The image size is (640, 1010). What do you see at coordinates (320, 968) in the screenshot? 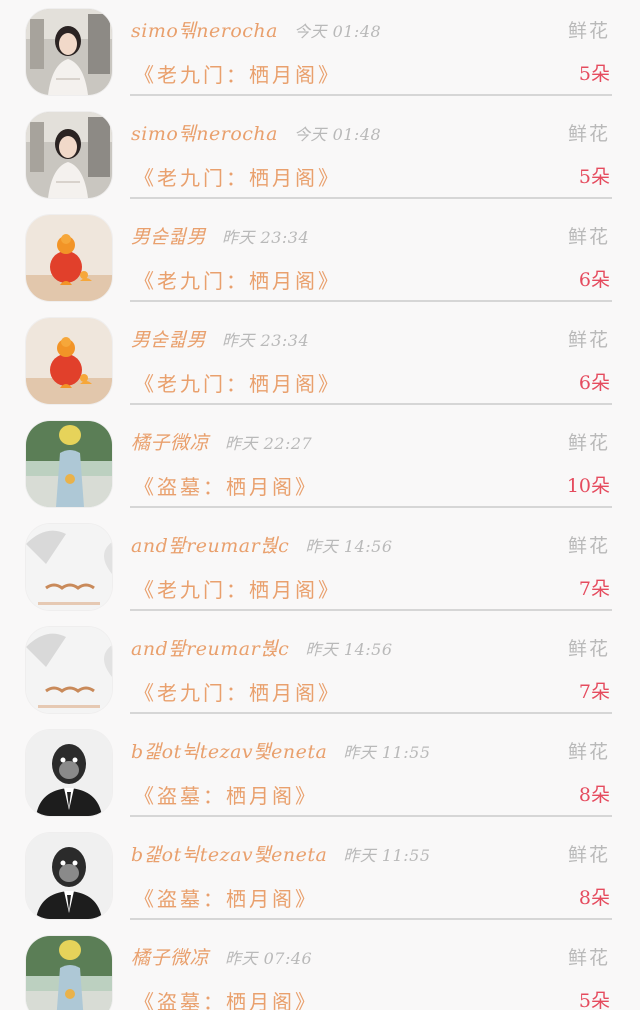
I see `gift-record-row: 橘子微凉 昨天 07:46 鲜花 《盗墓：栖月阁》 5朵` at bounding box center [320, 968].